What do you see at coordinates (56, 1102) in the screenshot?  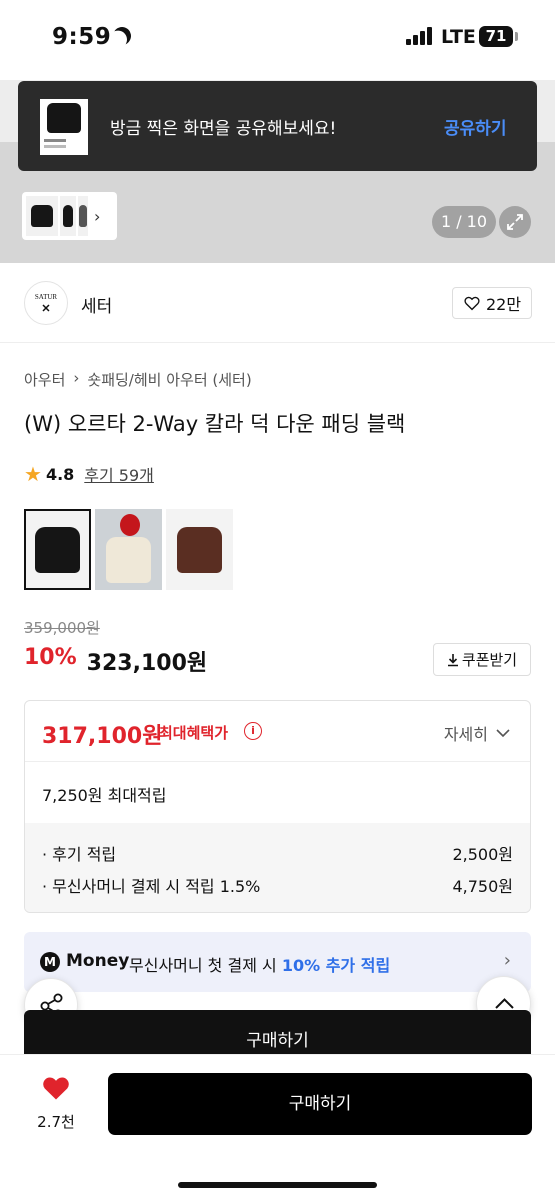 I see `wishlist-button: 2.7천` at bounding box center [56, 1102].